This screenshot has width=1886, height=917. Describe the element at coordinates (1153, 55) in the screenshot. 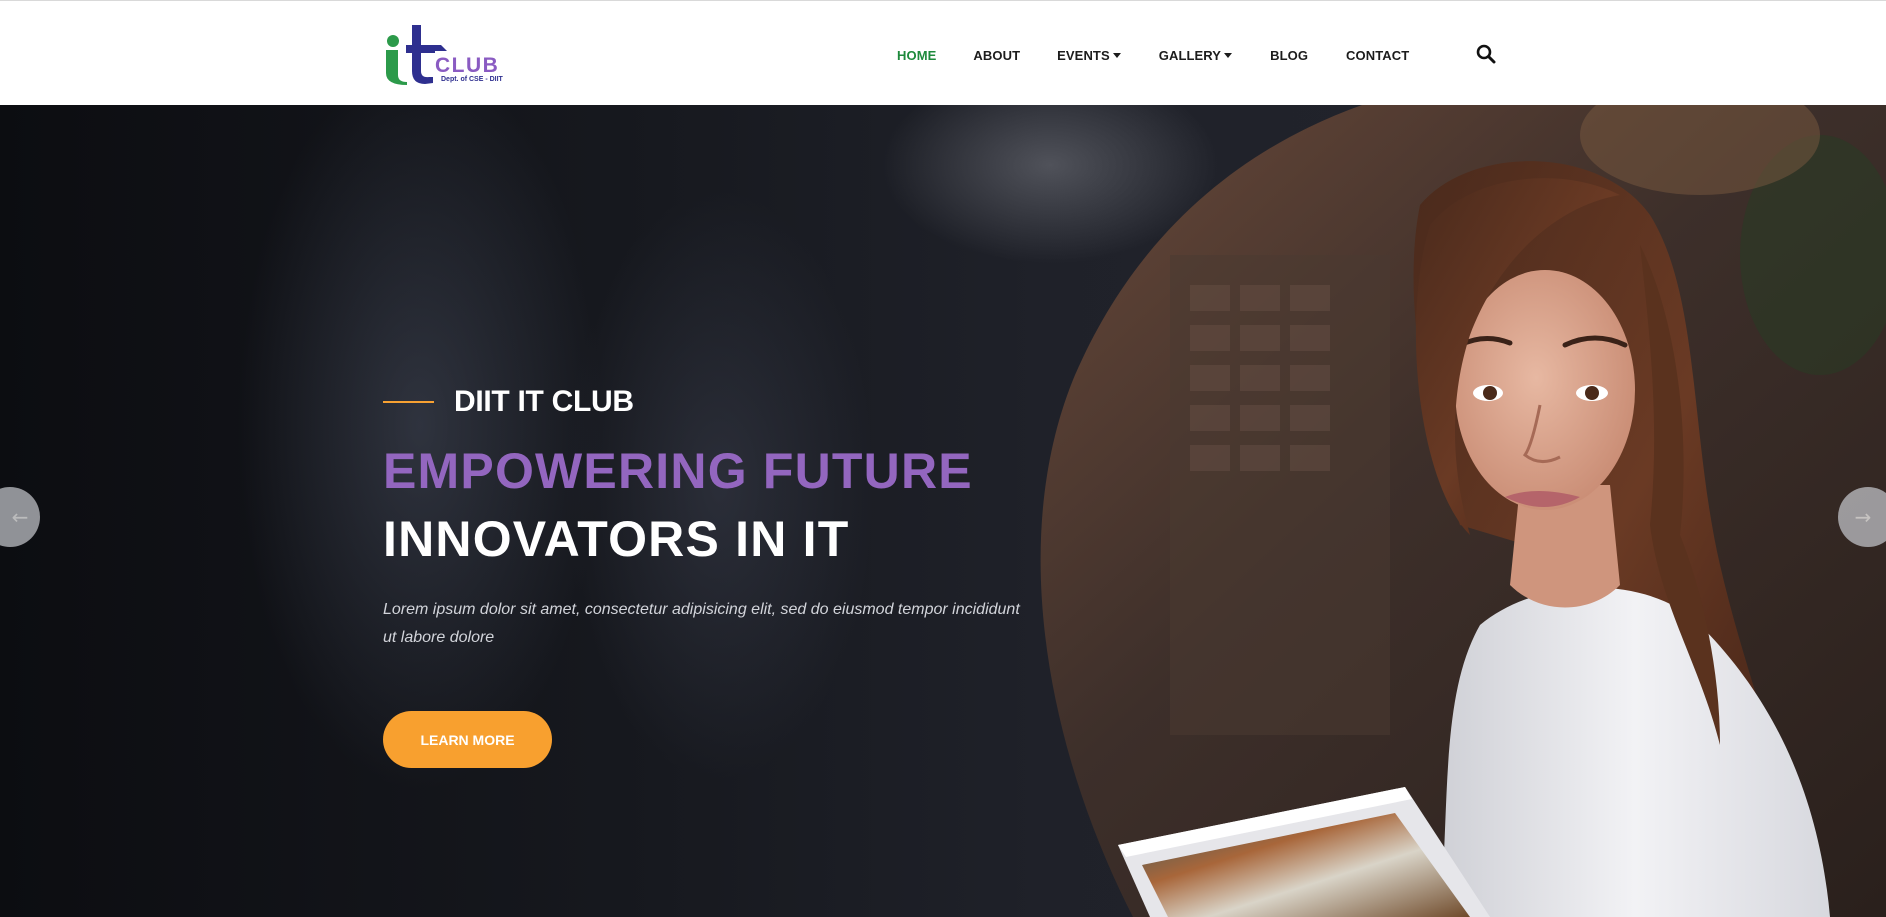

I see `main-nav: HOME ABOUT EVENTS GALLERY BLOG CONTACT` at that location.